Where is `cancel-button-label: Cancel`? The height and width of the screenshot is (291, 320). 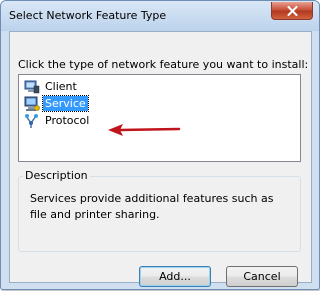
cancel-button-label: Cancel is located at coordinates (262, 276).